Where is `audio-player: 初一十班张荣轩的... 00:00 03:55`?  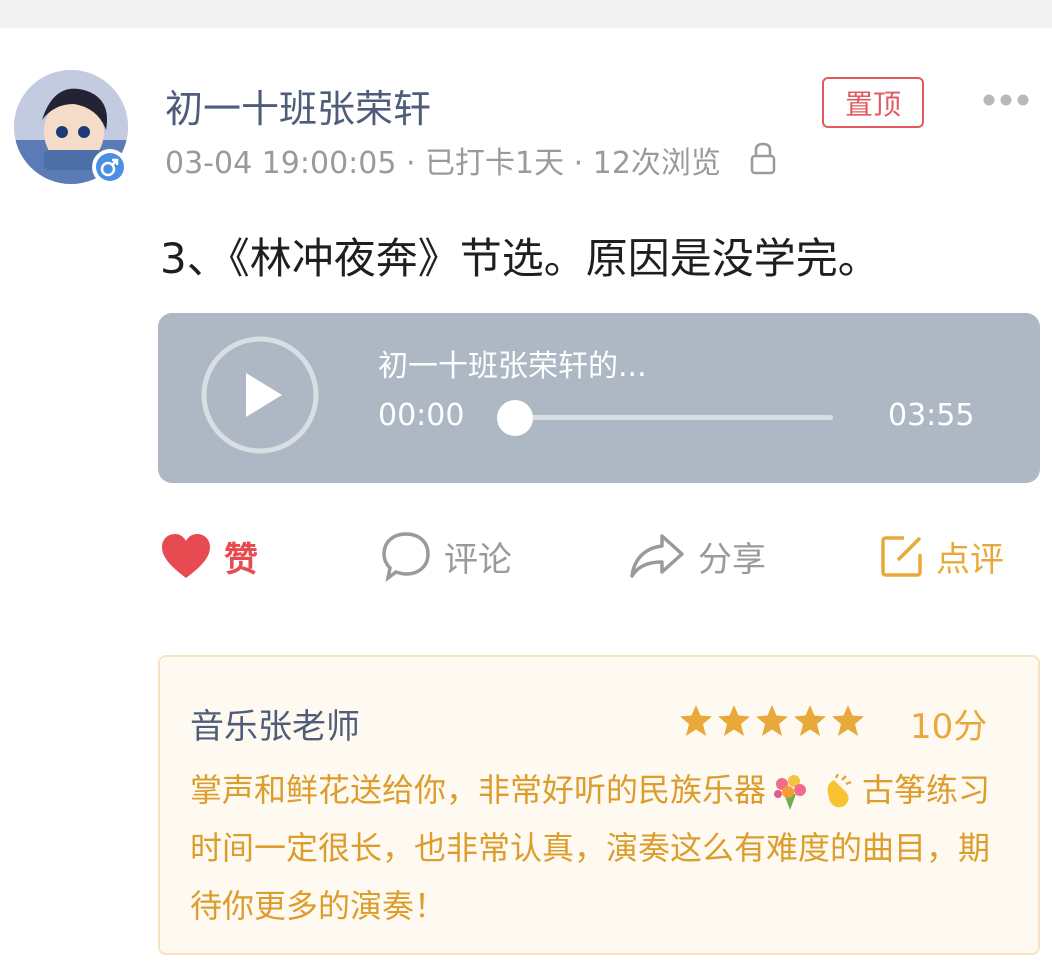 audio-player: 初一十班张荣轩的... 00:00 03:55 is located at coordinates (599, 398).